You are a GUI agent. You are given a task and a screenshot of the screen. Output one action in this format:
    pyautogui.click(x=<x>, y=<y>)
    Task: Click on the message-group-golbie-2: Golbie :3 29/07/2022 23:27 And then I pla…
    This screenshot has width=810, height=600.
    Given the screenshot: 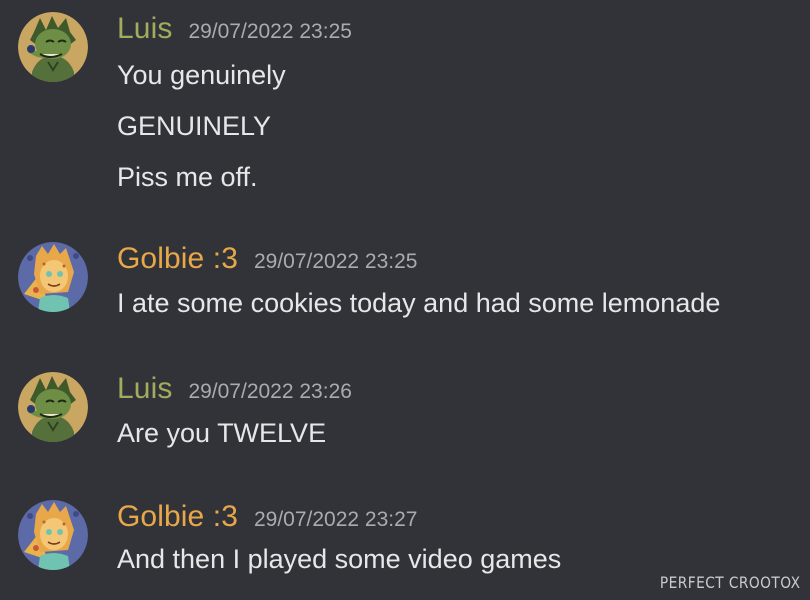 What is the action you would take?
    pyautogui.click(x=408, y=540)
    